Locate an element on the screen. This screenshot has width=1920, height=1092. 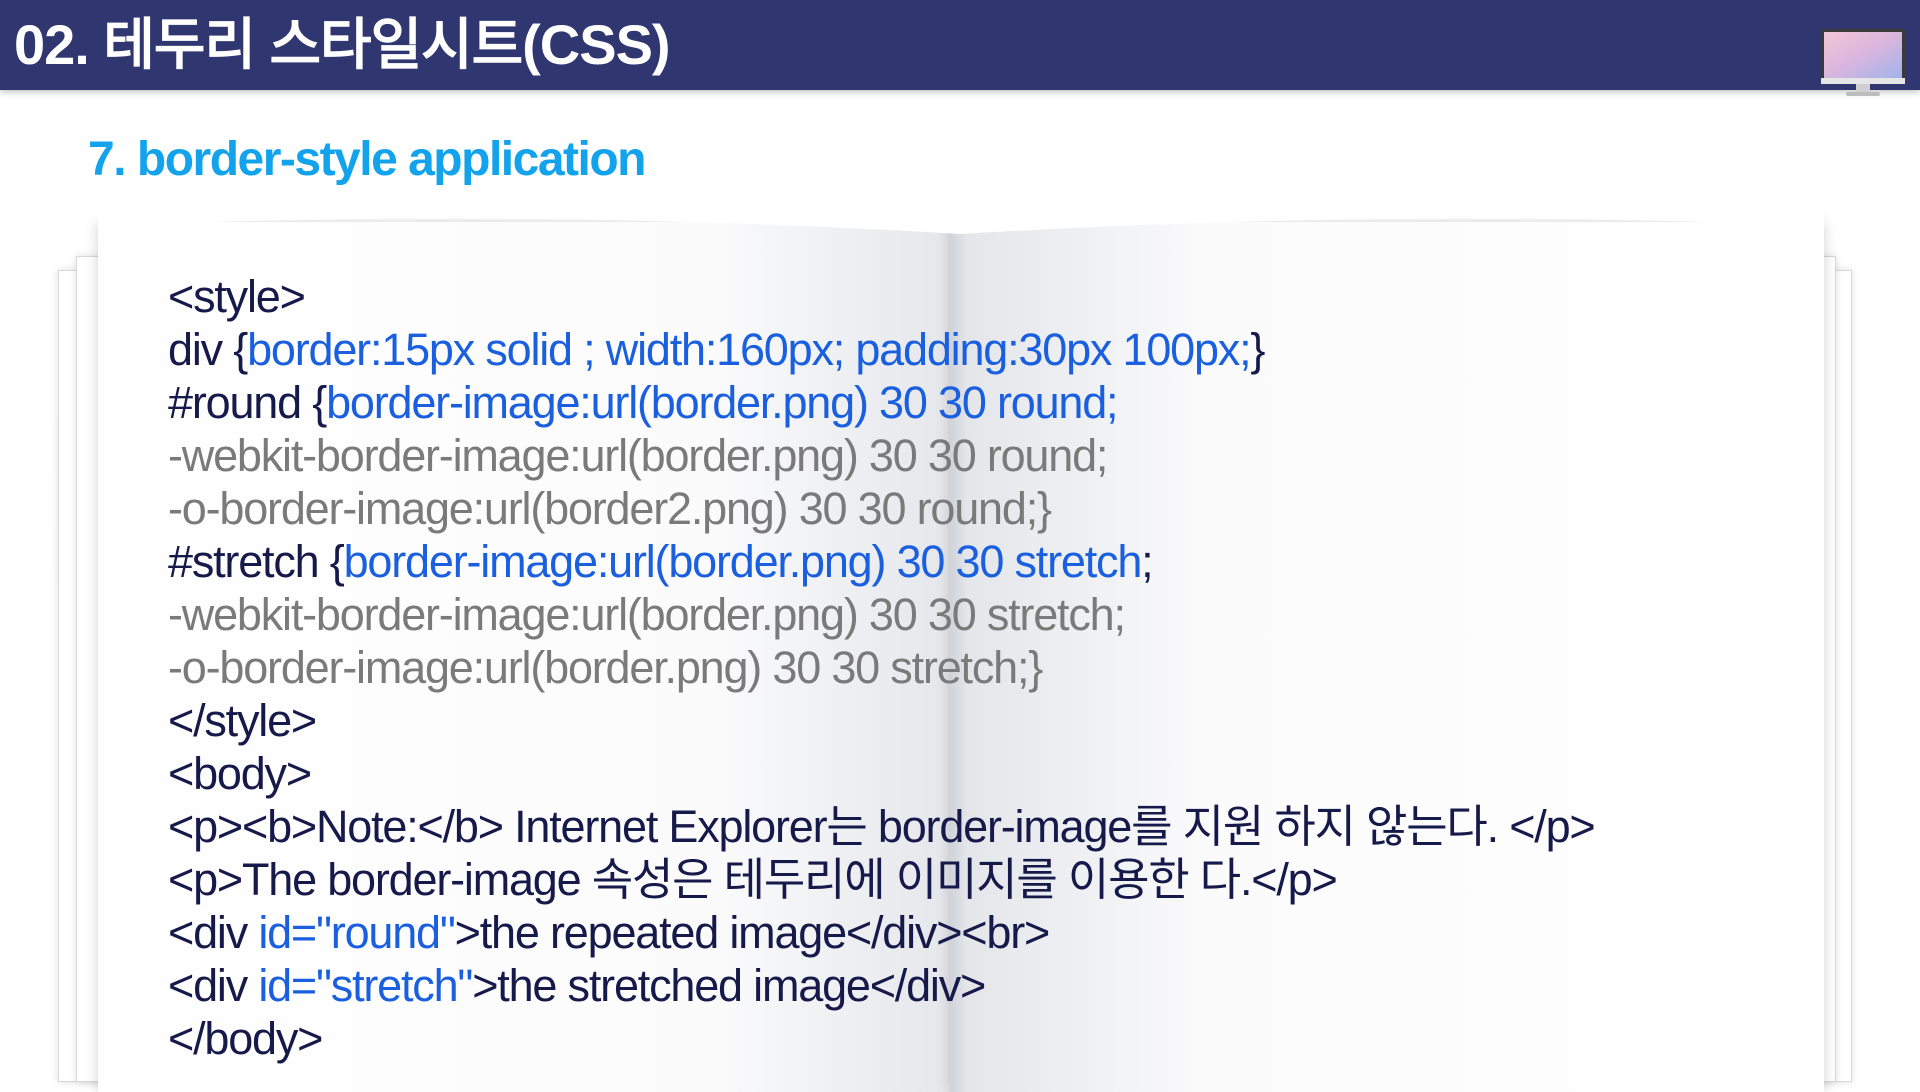
code-line: </style> is located at coordinates (881, 720).